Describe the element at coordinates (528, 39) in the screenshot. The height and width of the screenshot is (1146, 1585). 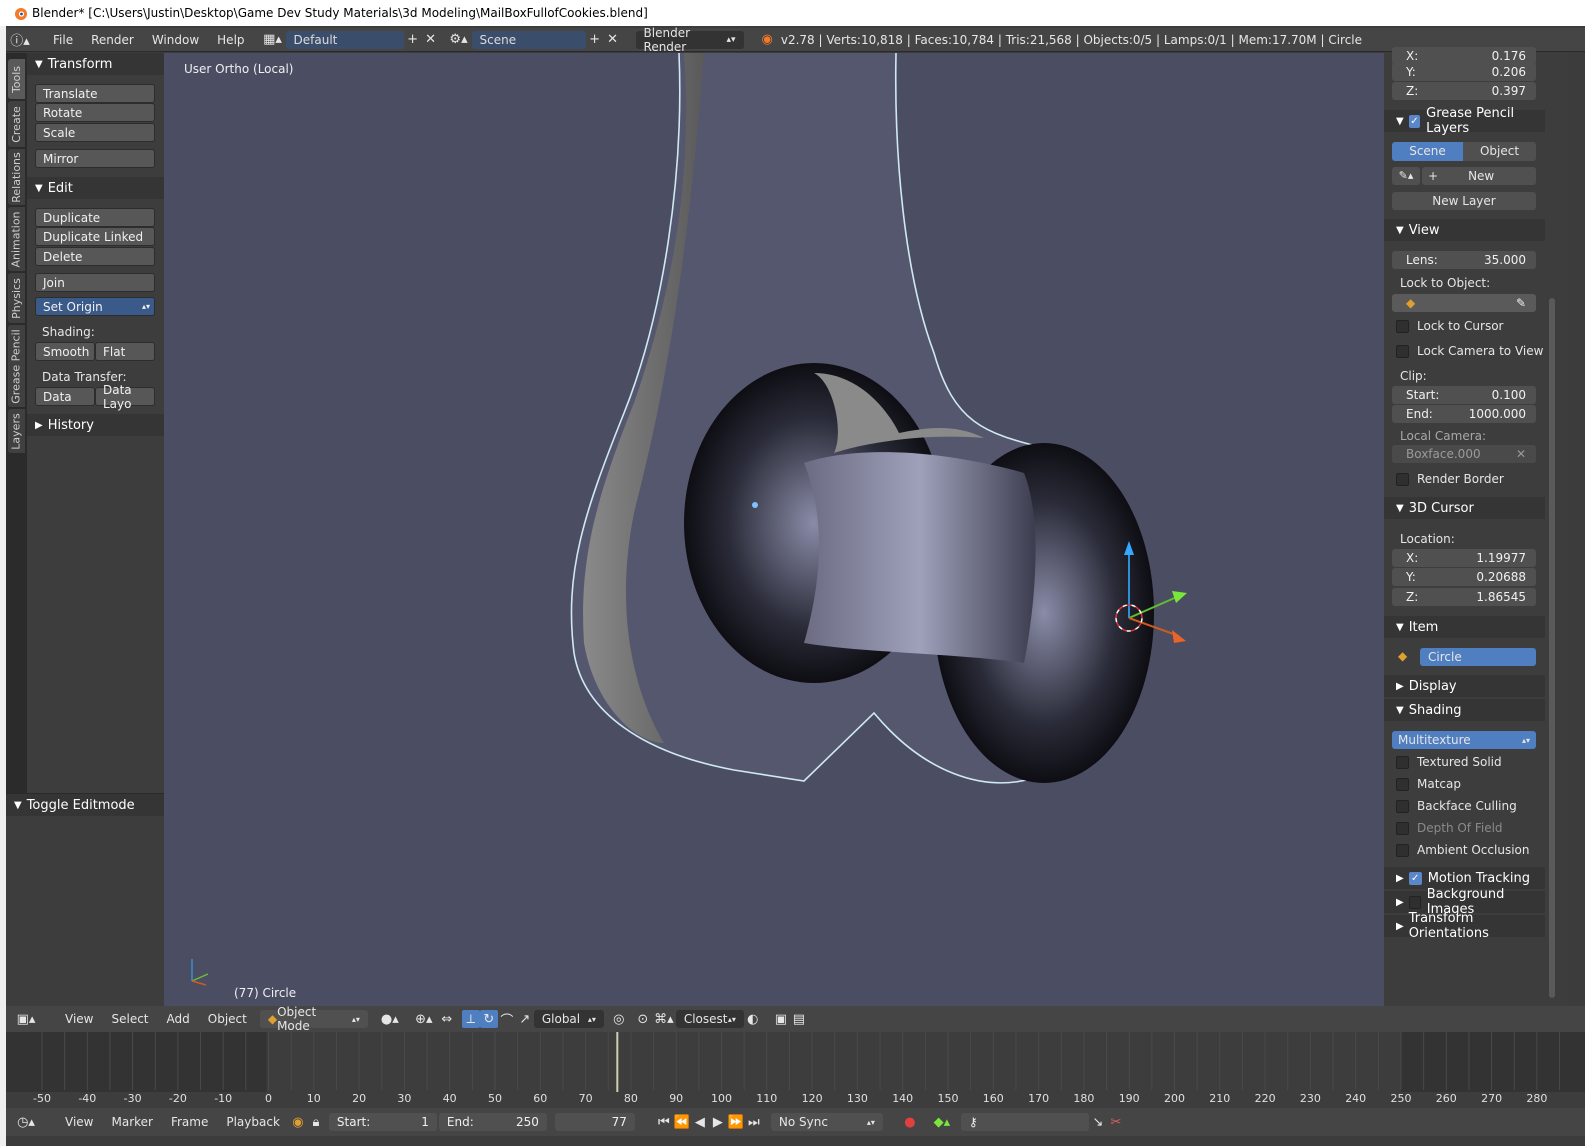
I see `scene-field: Scene` at that location.